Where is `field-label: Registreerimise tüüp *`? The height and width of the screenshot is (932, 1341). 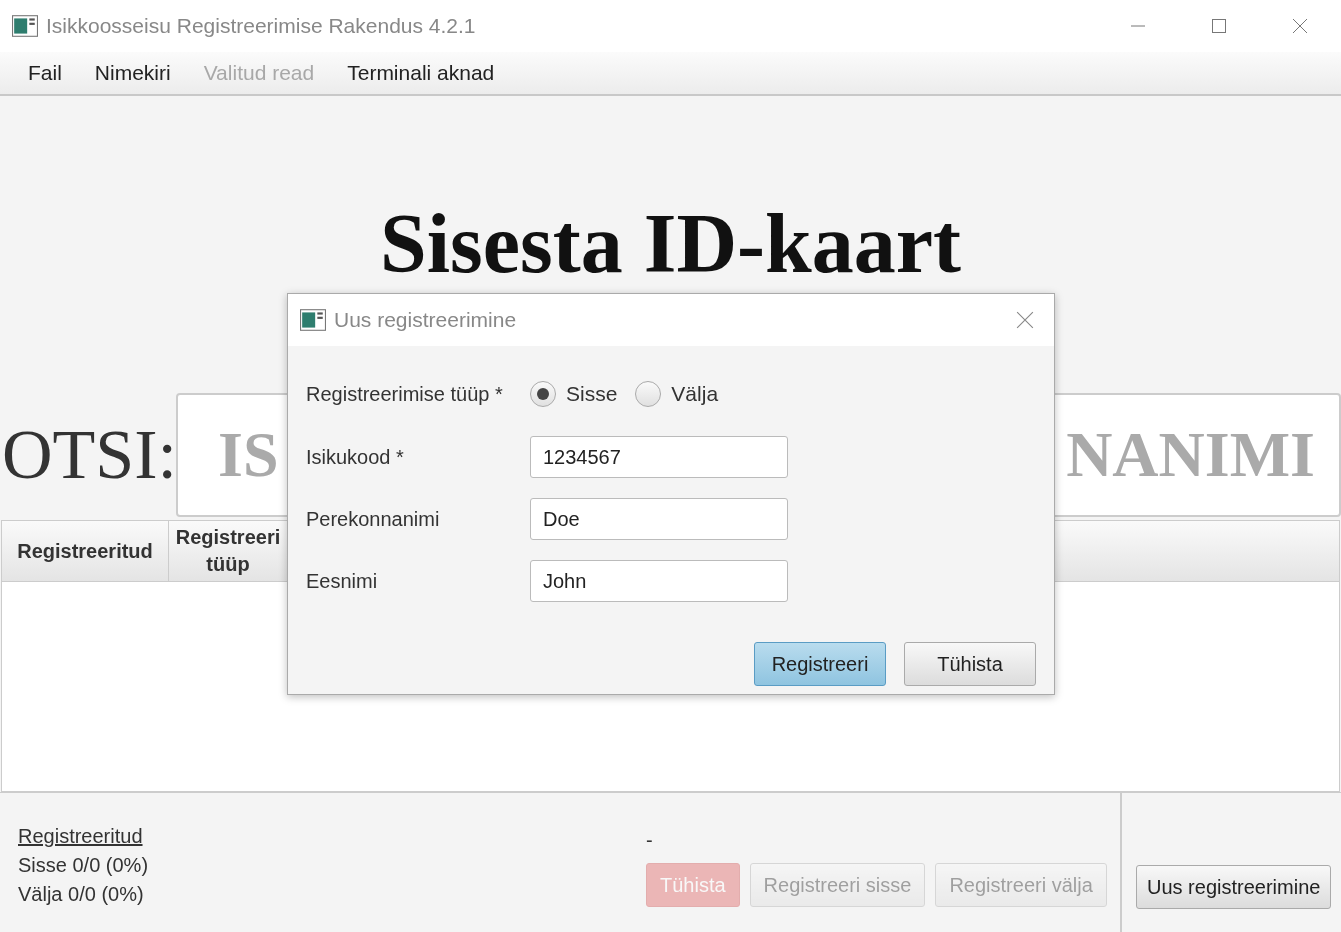
field-label: Registreerimise tüüp * is located at coordinates (405, 394).